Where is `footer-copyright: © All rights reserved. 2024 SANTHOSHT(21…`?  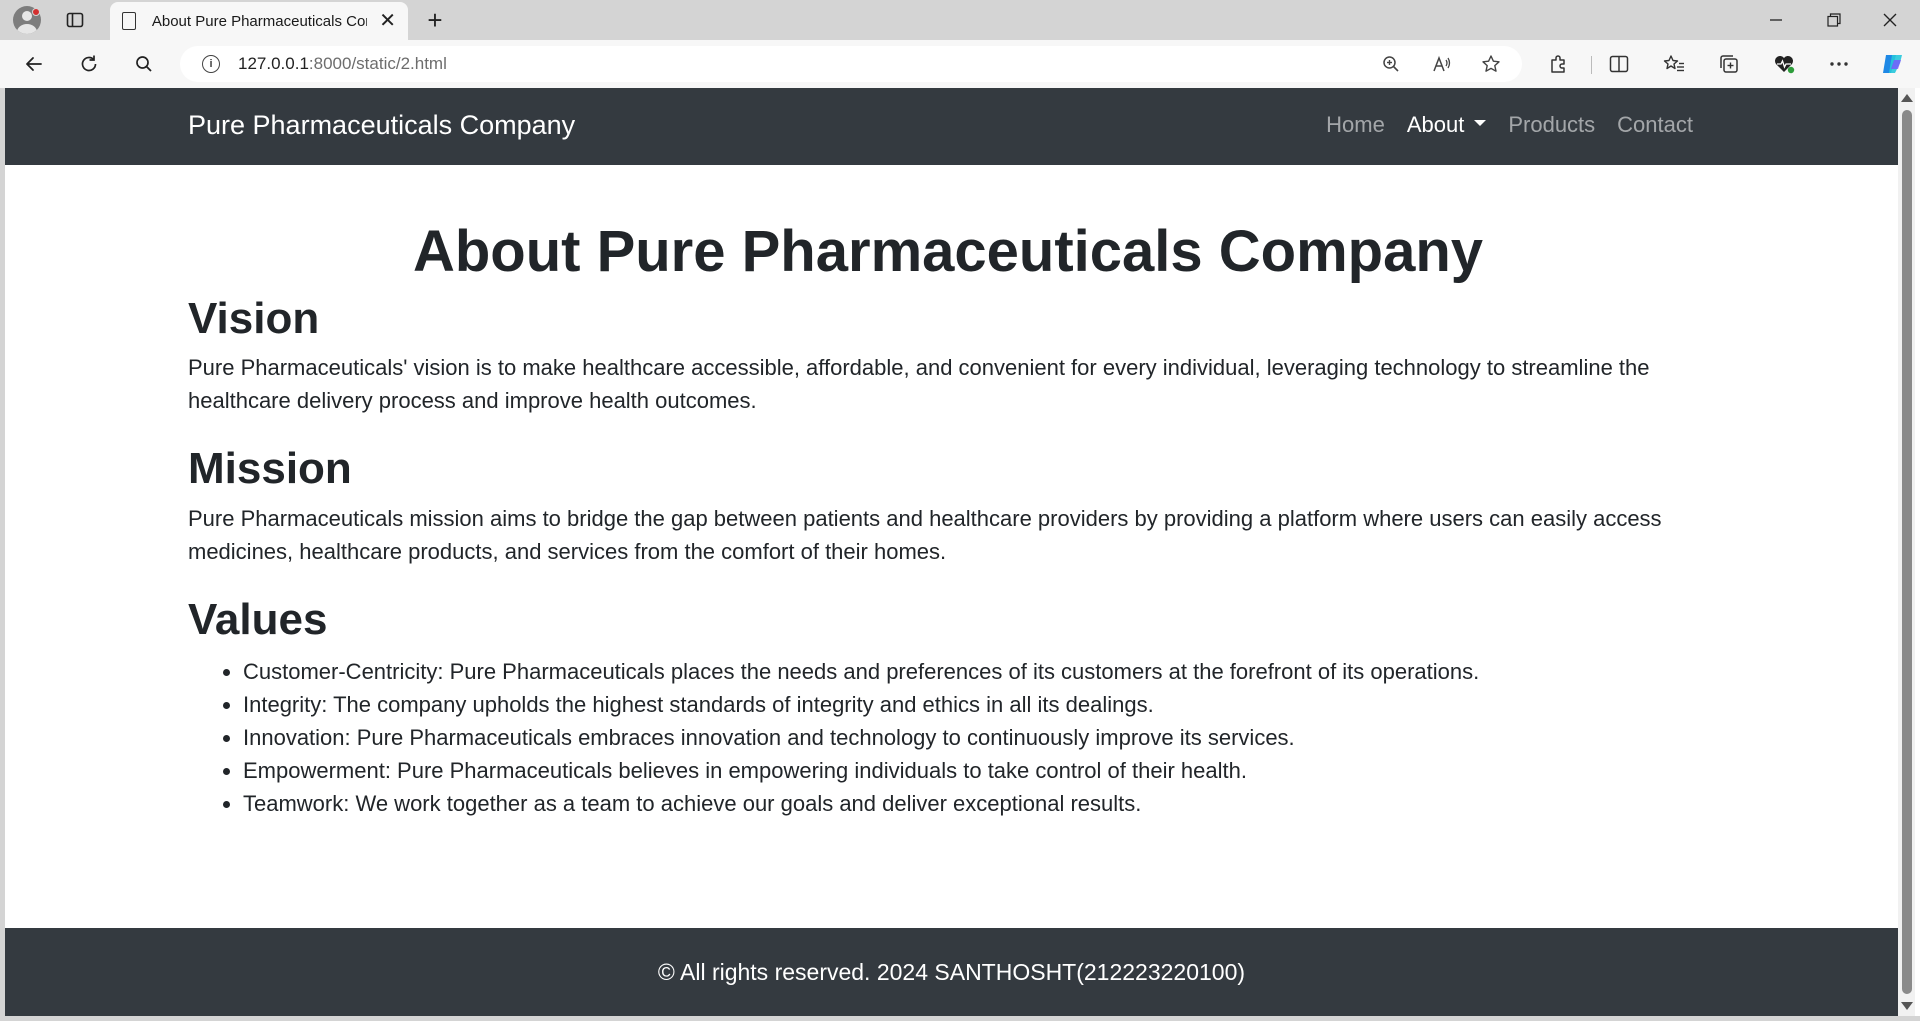
footer-copyright: © All rights reserved. 2024 SANTHOSHT(21… is located at coordinates (951, 971).